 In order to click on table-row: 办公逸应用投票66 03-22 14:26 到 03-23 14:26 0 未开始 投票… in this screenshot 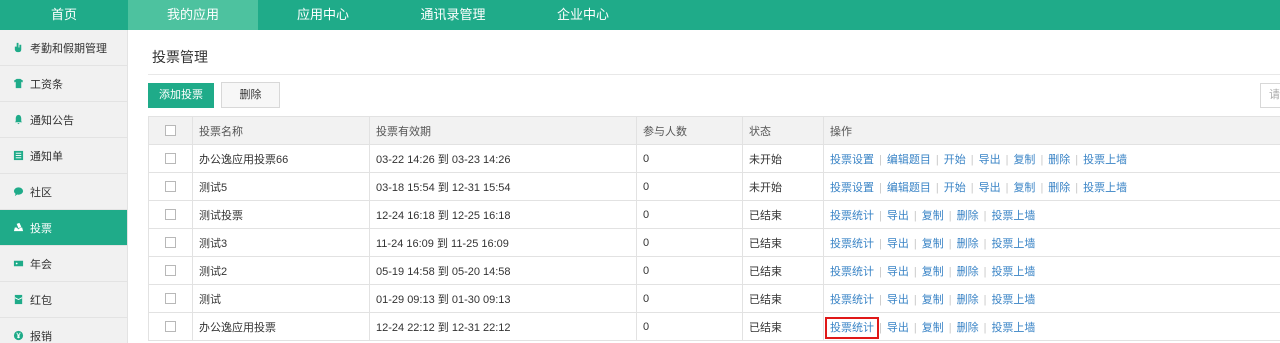, I will do `click(714, 158)`.